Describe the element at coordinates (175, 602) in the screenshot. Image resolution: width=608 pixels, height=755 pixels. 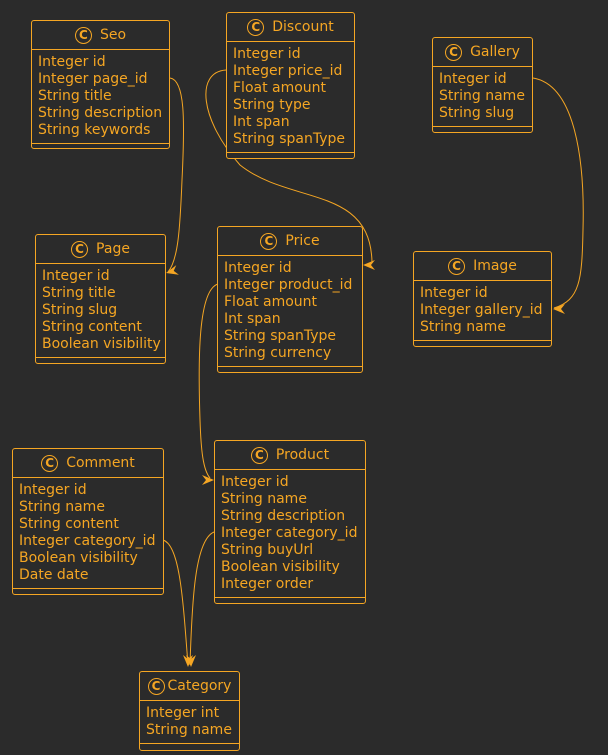
I see `edge-comment-category` at that location.